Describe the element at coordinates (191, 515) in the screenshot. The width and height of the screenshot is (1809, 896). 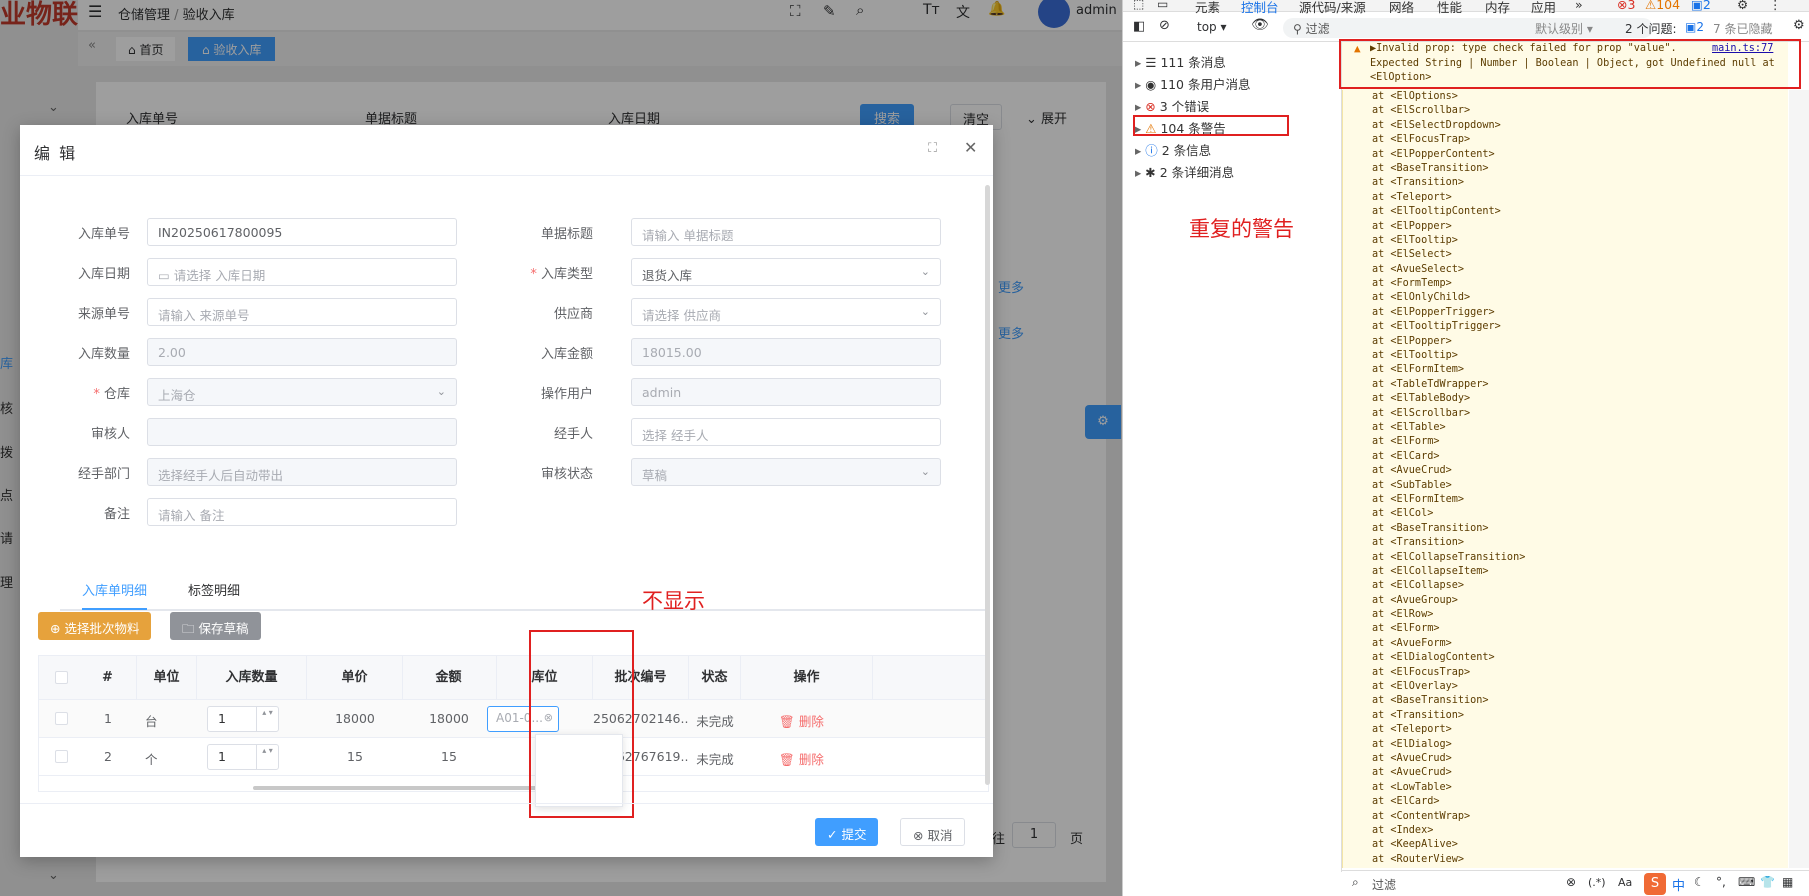
I see `field-placeholder: 请输入 备注` at that location.